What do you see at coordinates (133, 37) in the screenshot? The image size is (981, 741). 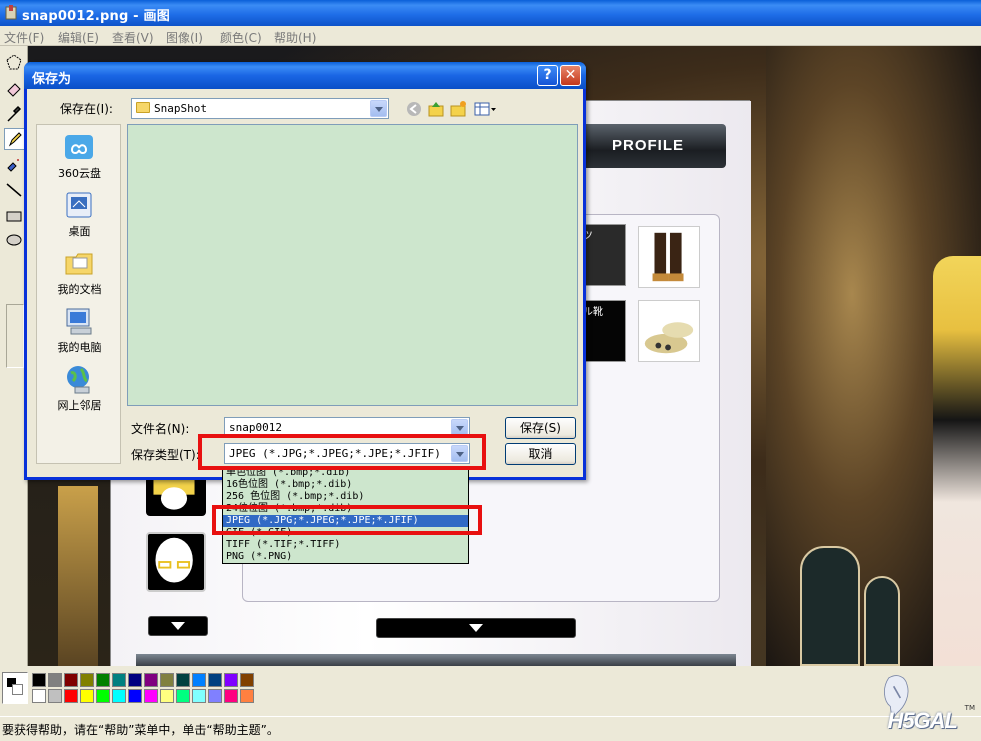 I see `menu-view: 查看(V)` at bounding box center [133, 37].